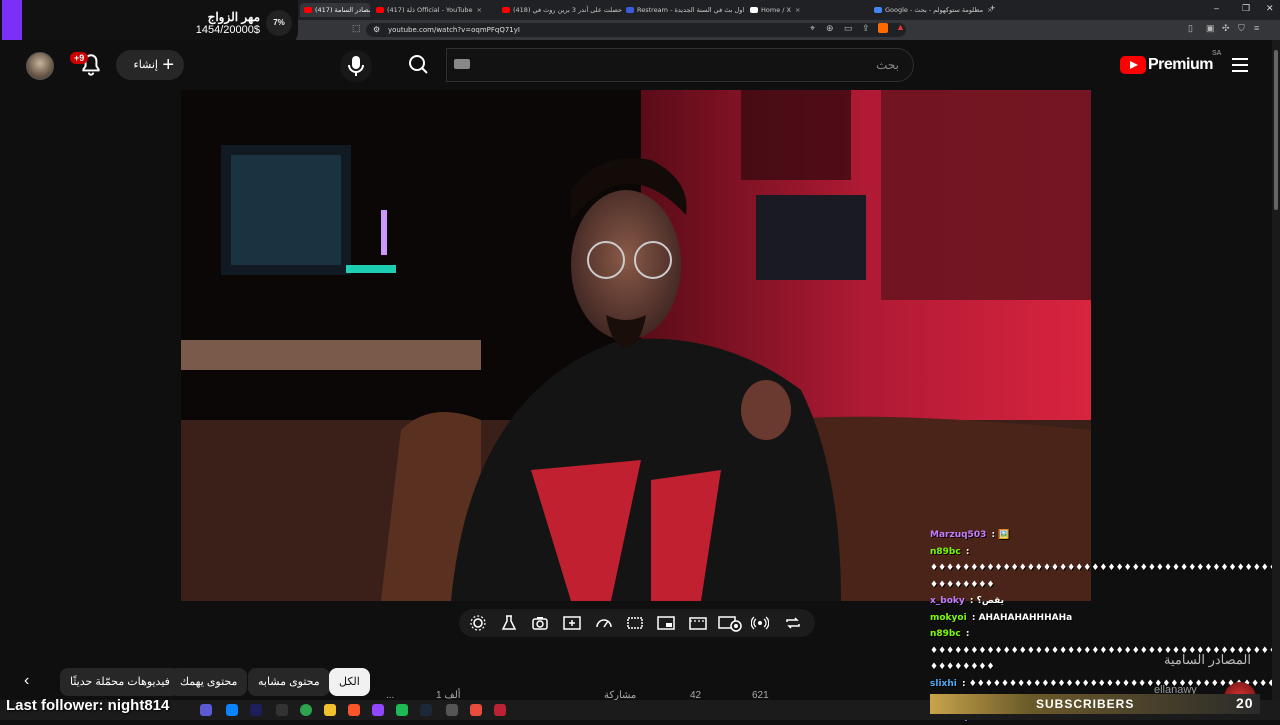  Describe the element at coordinates (1226, 28) in the screenshot. I see `extensions-icon: ✣` at that location.